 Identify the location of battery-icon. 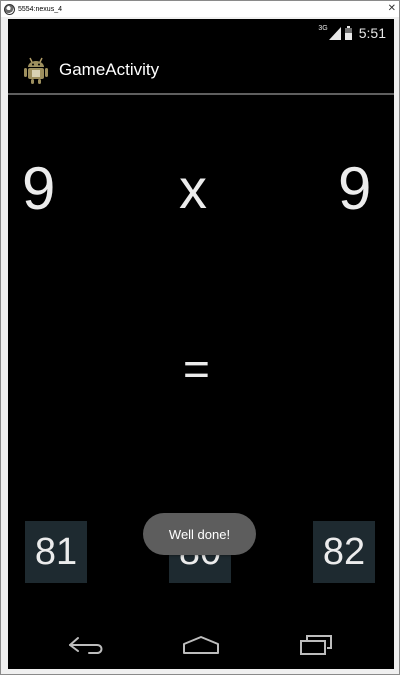
(348, 33).